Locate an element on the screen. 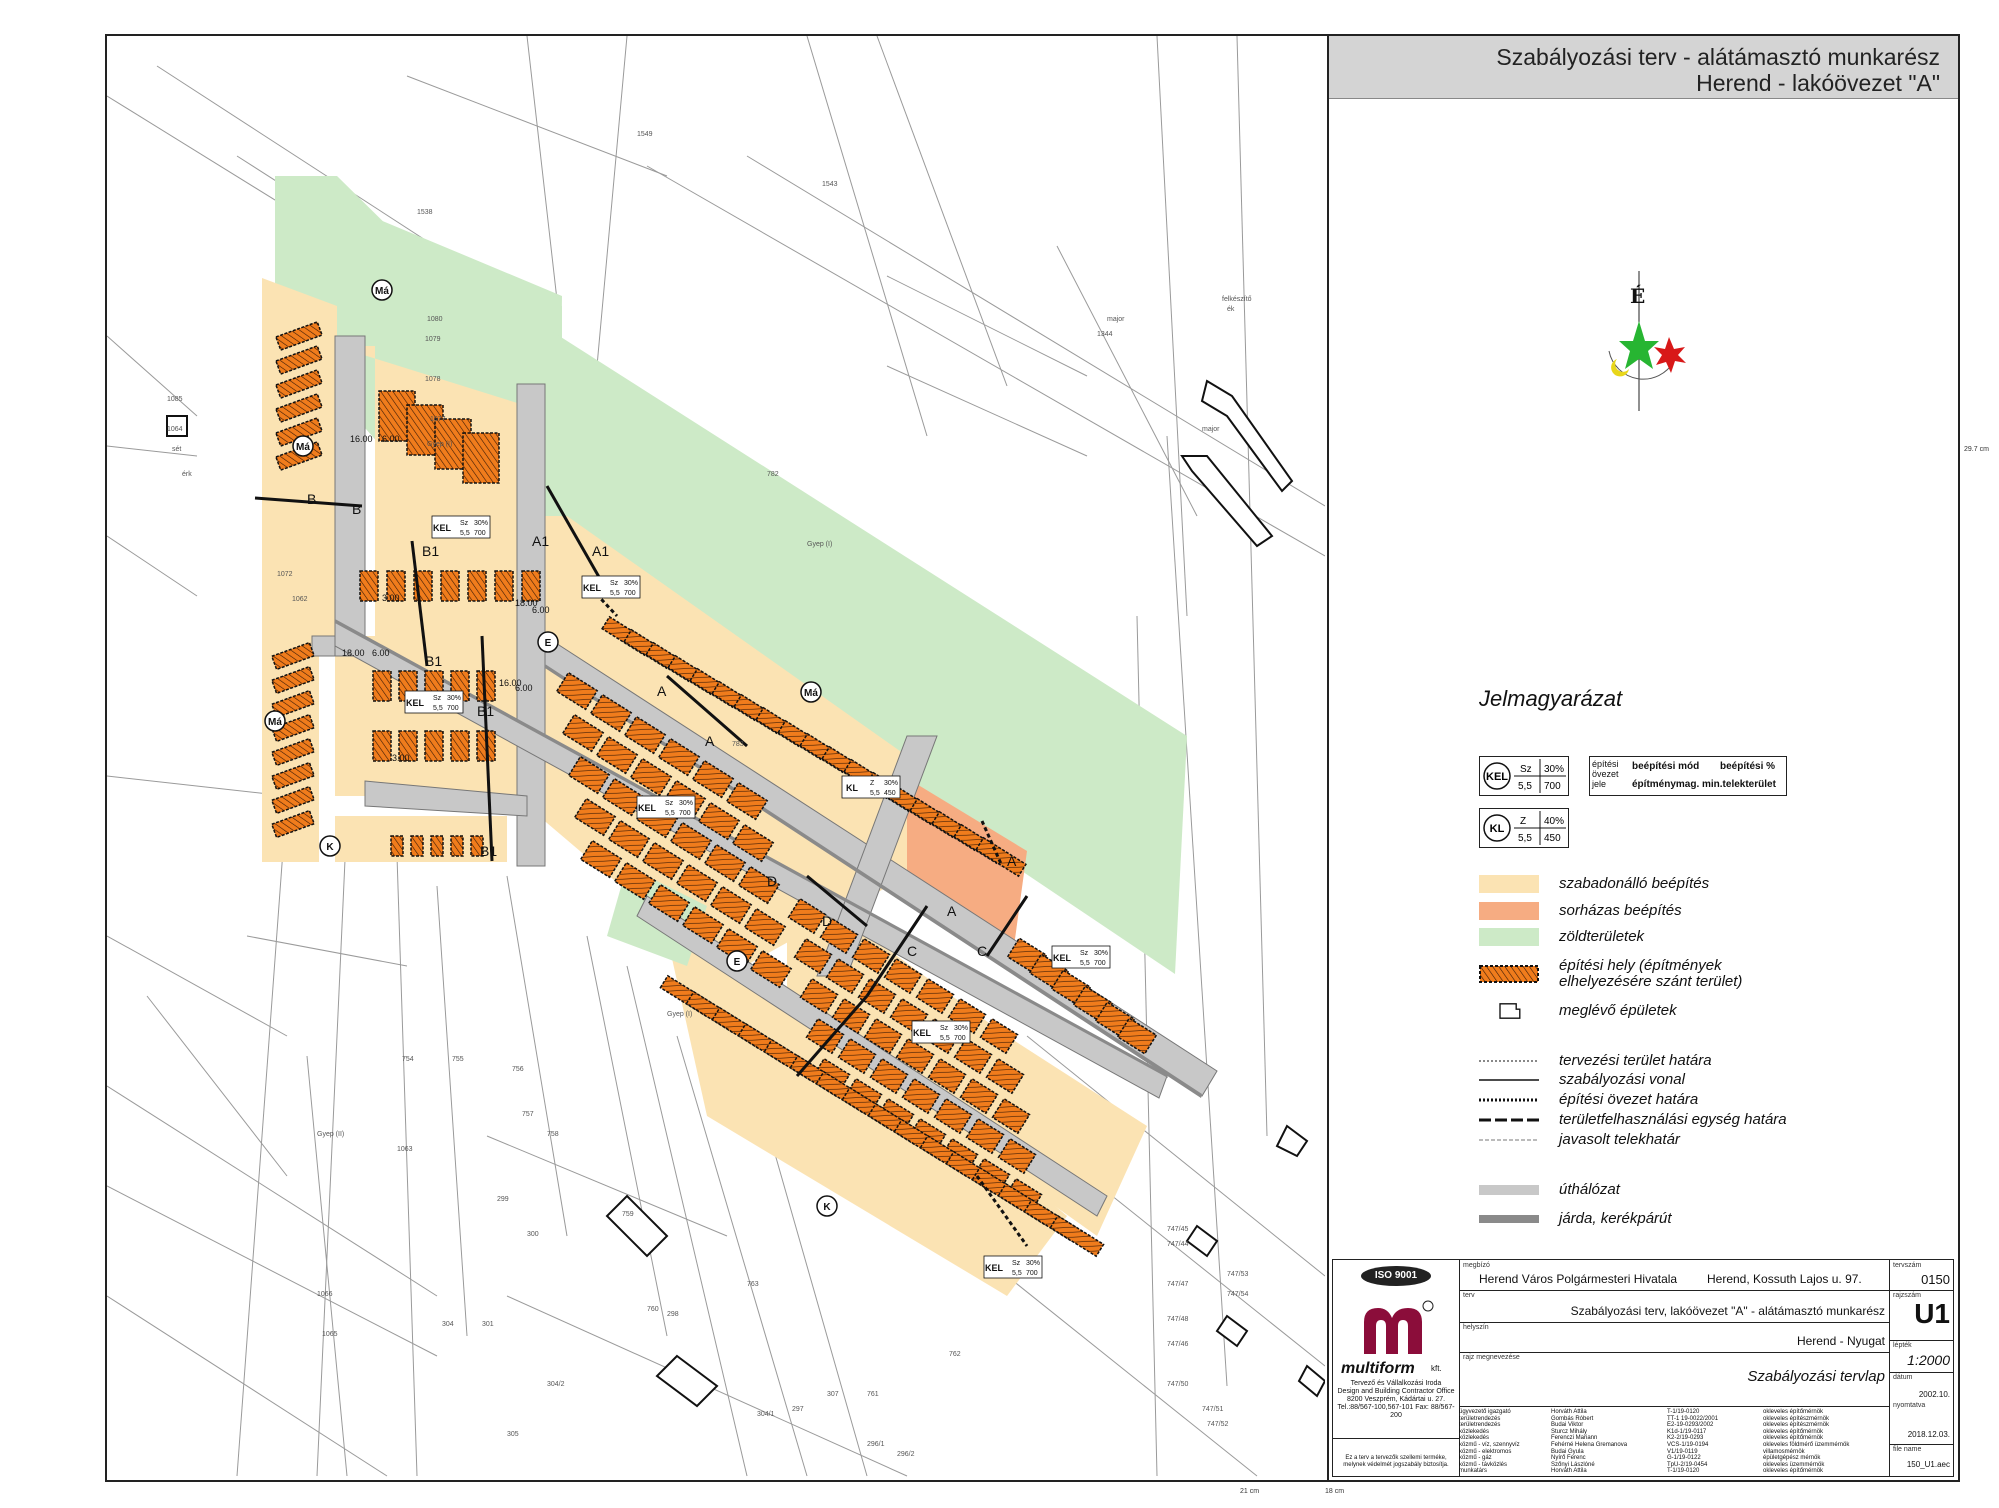 This screenshot has width=1999, height=1508. margin-label: 18 cm is located at coordinates (1335, 1491).